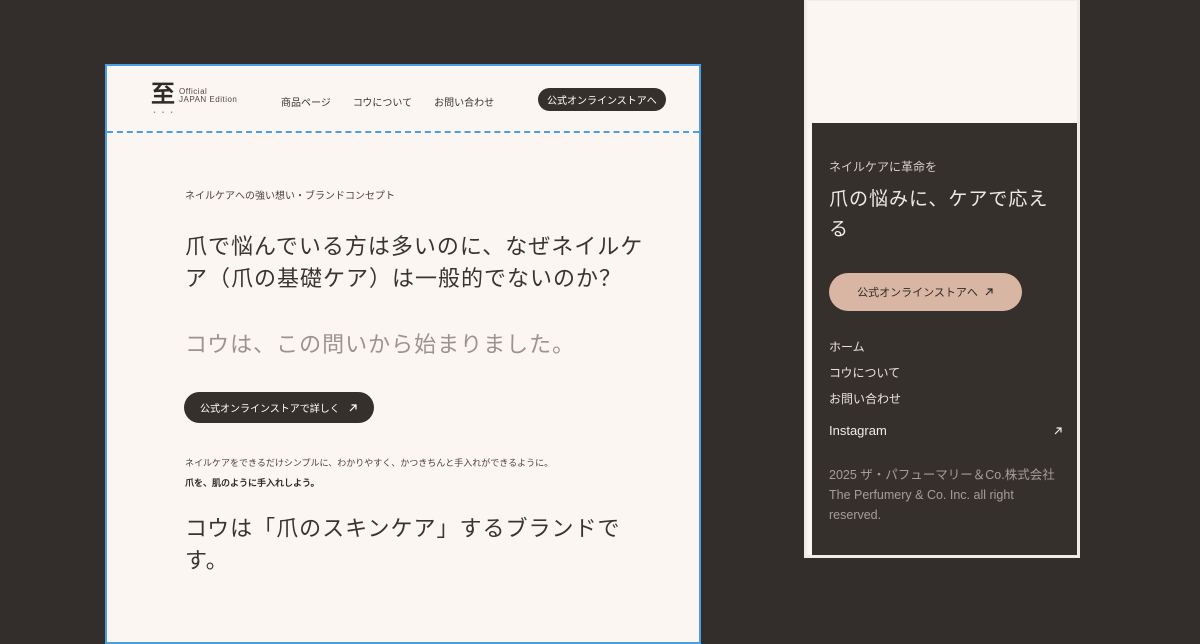 The height and width of the screenshot is (644, 1200). I want to click on nav-item-contact: お問い合わせ, so click(464, 101).